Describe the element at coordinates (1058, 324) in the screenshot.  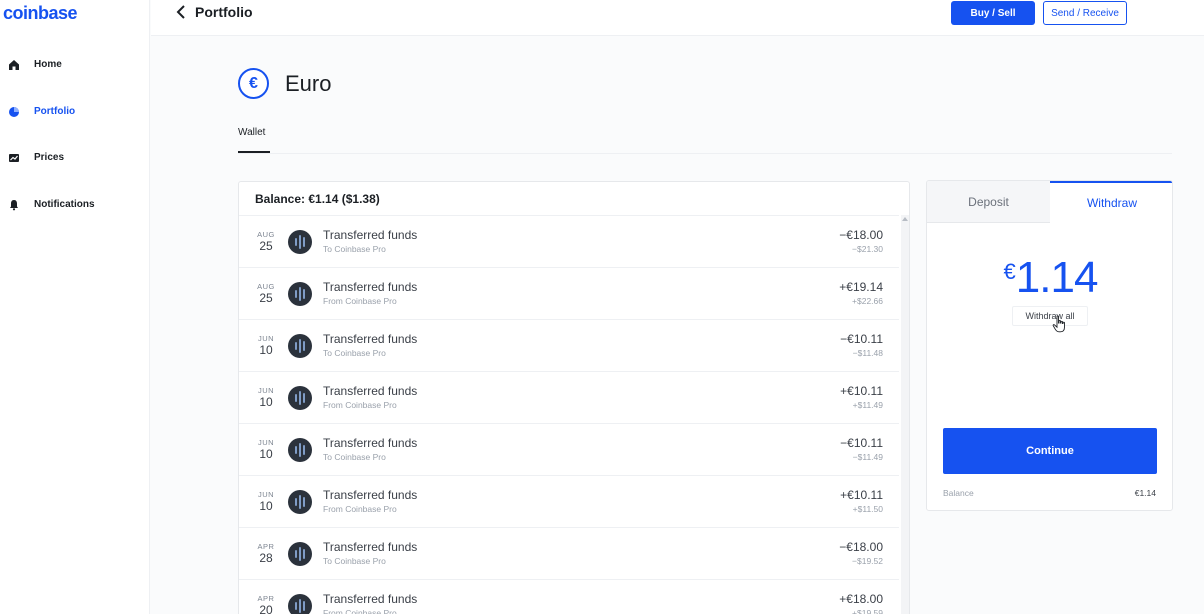
I see `hand-cursor-icon` at that location.